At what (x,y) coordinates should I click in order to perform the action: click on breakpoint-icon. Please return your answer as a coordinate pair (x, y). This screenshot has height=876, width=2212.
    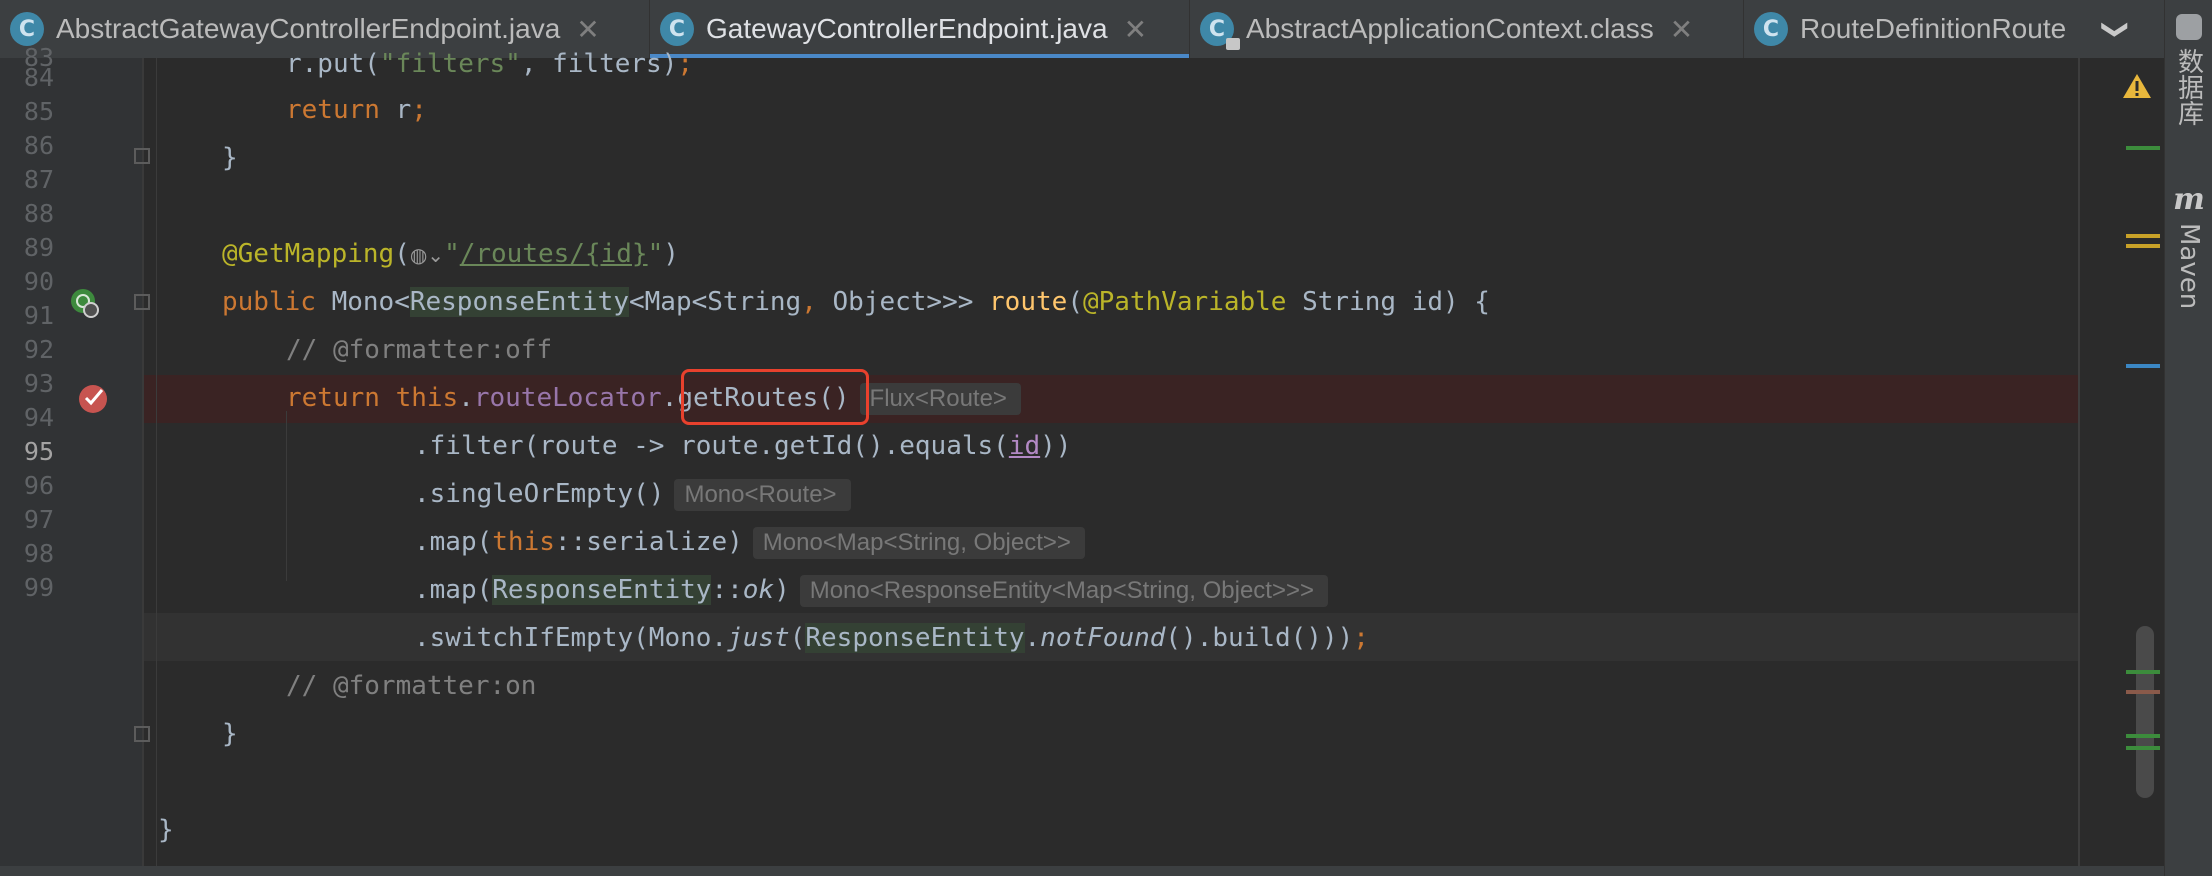
    Looking at the image, I should click on (93, 399).